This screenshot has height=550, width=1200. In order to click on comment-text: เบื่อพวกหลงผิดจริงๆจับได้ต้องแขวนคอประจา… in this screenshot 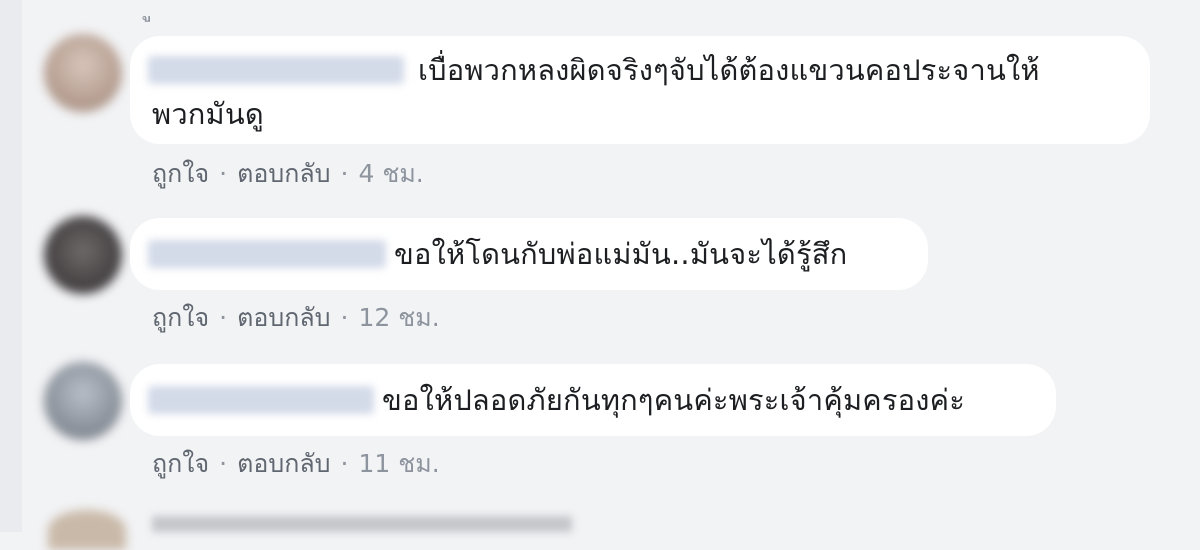, I will do `click(729, 70)`.